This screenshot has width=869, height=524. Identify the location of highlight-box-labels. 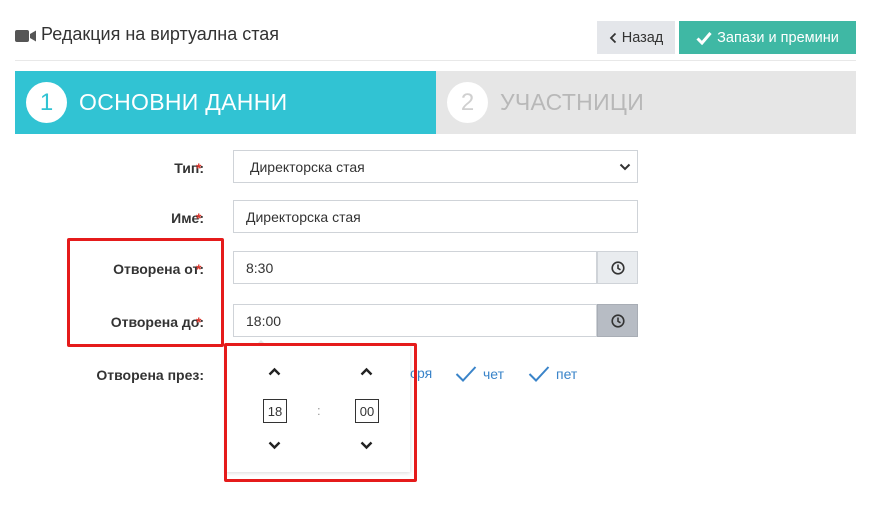
(145, 292).